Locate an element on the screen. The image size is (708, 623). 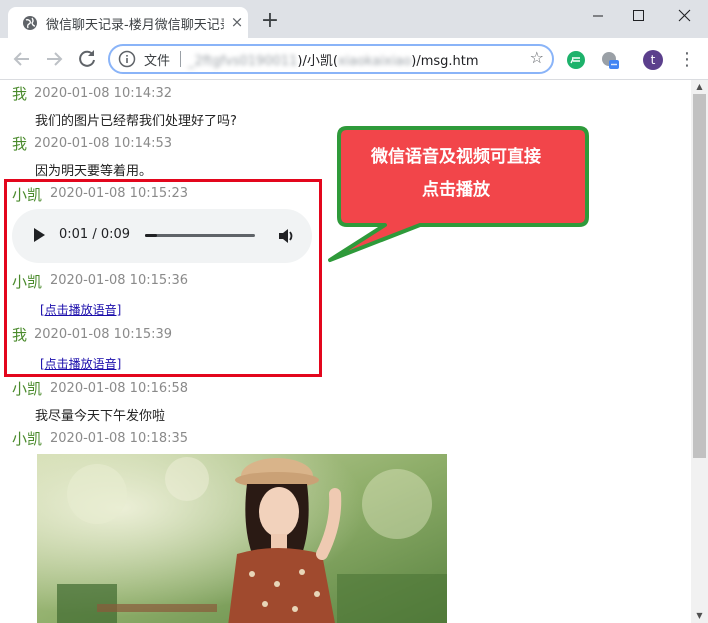
callout-line-1: 微信语音及视频可直接 is located at coordinates (456, 157).